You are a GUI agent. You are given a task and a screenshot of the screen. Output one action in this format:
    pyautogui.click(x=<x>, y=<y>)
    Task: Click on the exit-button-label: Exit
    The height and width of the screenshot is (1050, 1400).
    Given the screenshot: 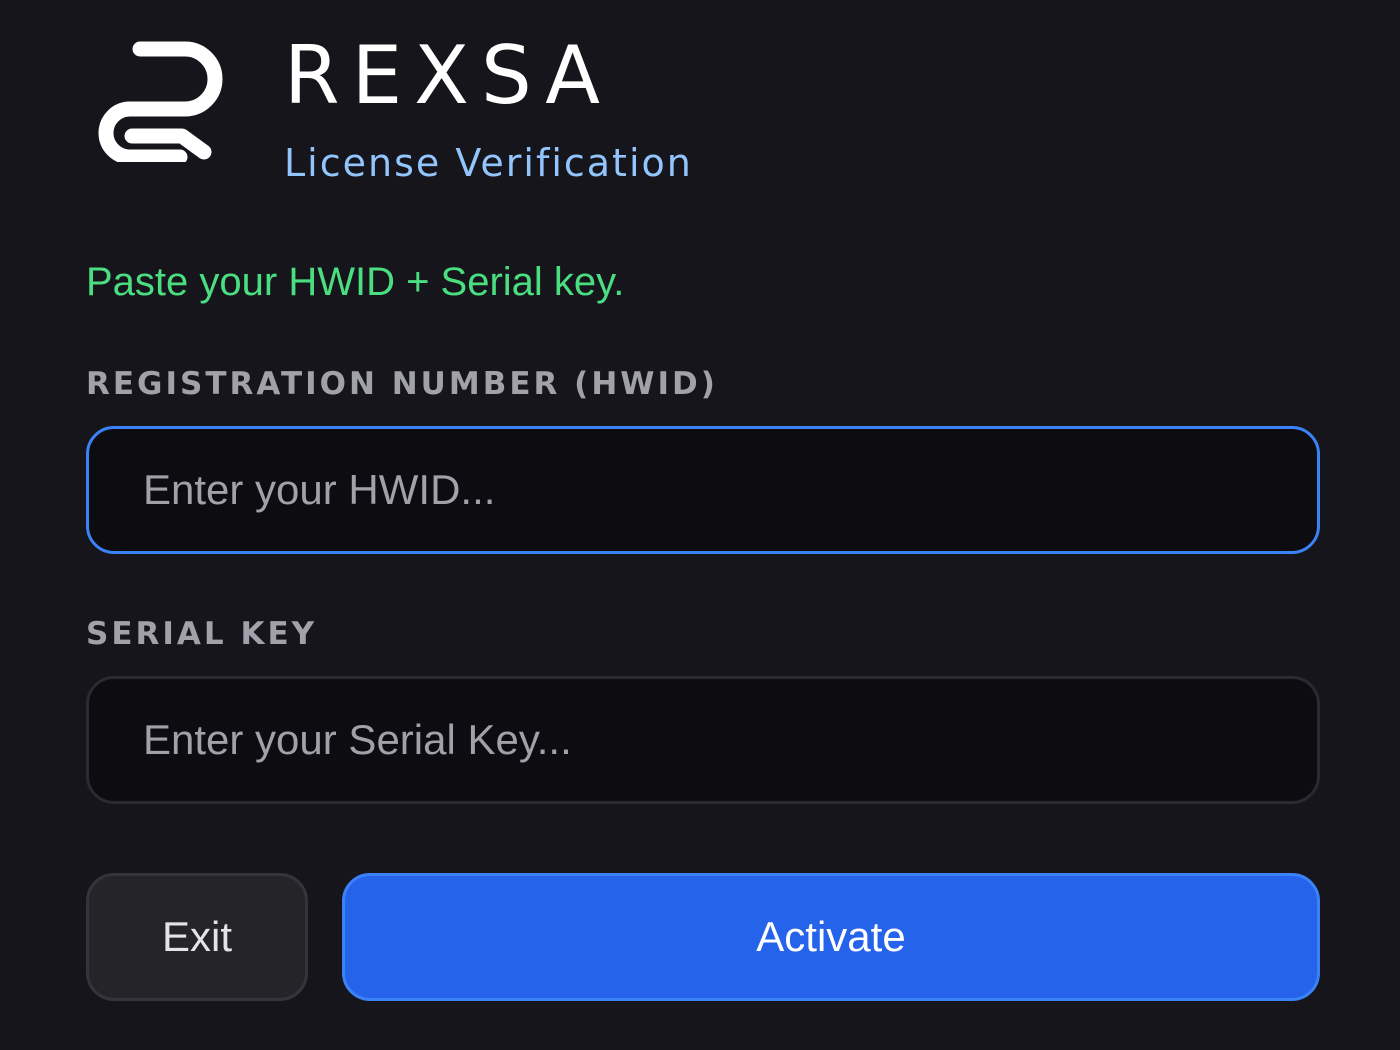 What is the action you would take?
    pyautogui.click(x=196, y=936)
    